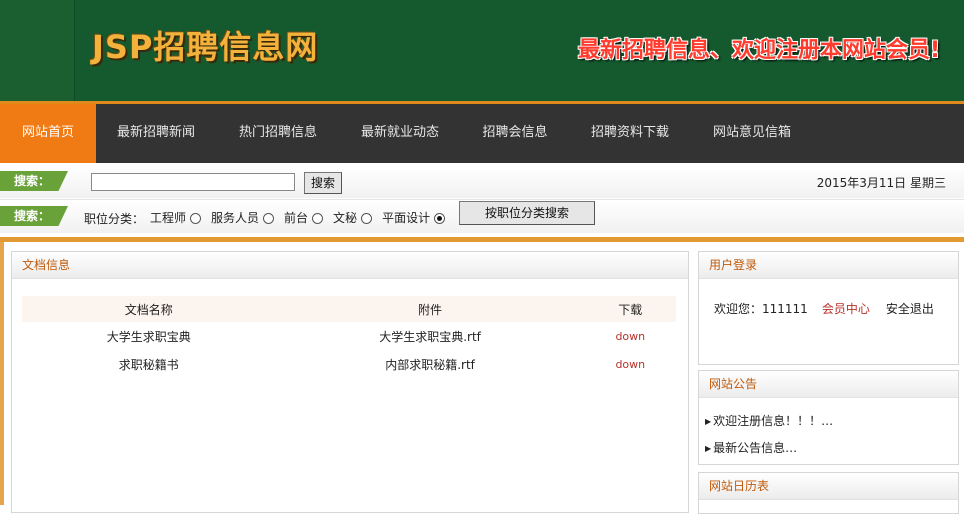 This screenshot has width=964, height=514. Describe the element at coordinates (149, 309) in the screenshot. I see `column-header-name: 文档名称` at that location.